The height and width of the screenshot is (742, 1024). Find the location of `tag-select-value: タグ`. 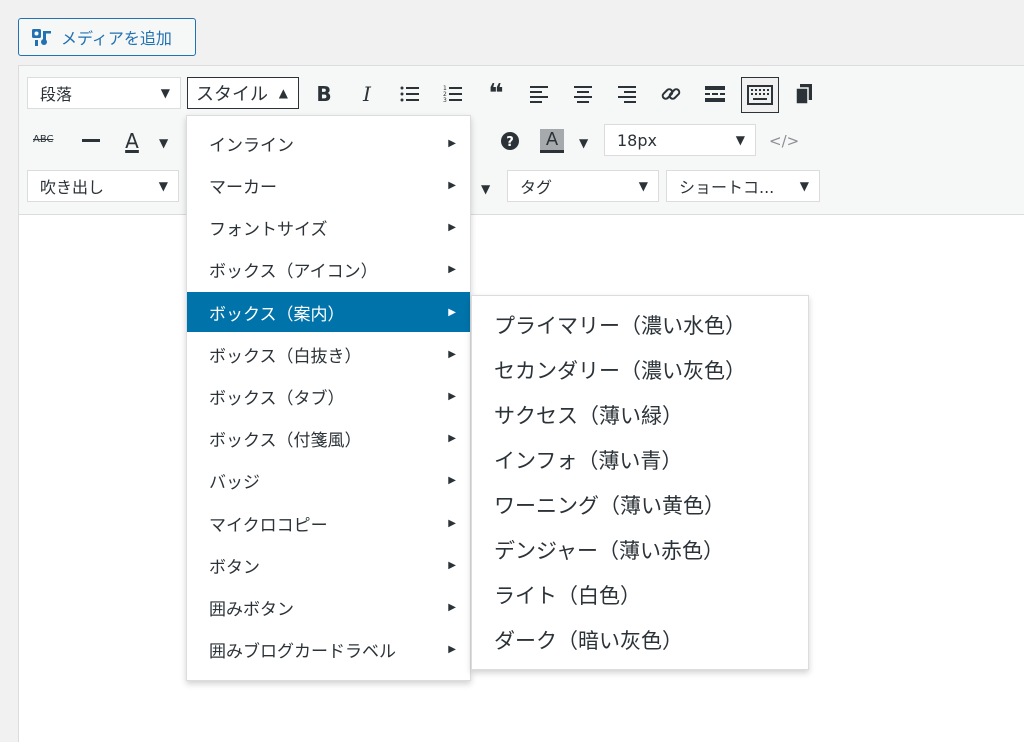

tag-select-value: タグ is located at coordinates (536, 187).